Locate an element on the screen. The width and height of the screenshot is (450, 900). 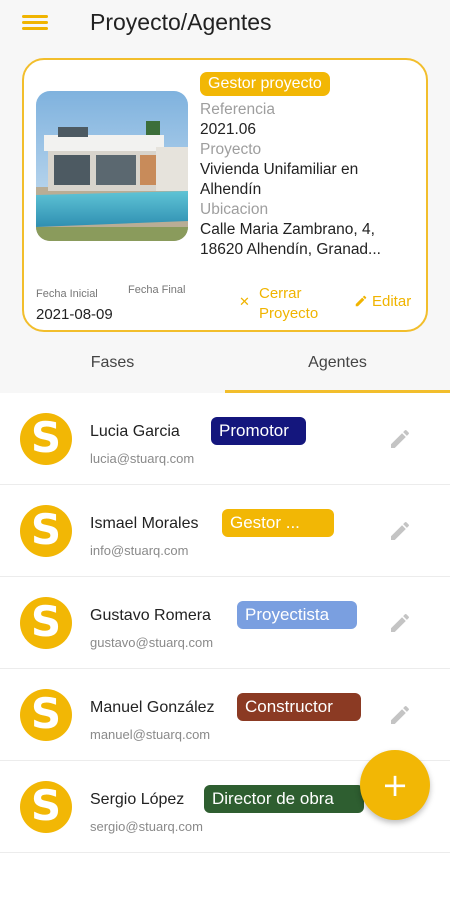
pencil-icon is located at coordinates (361, 301).